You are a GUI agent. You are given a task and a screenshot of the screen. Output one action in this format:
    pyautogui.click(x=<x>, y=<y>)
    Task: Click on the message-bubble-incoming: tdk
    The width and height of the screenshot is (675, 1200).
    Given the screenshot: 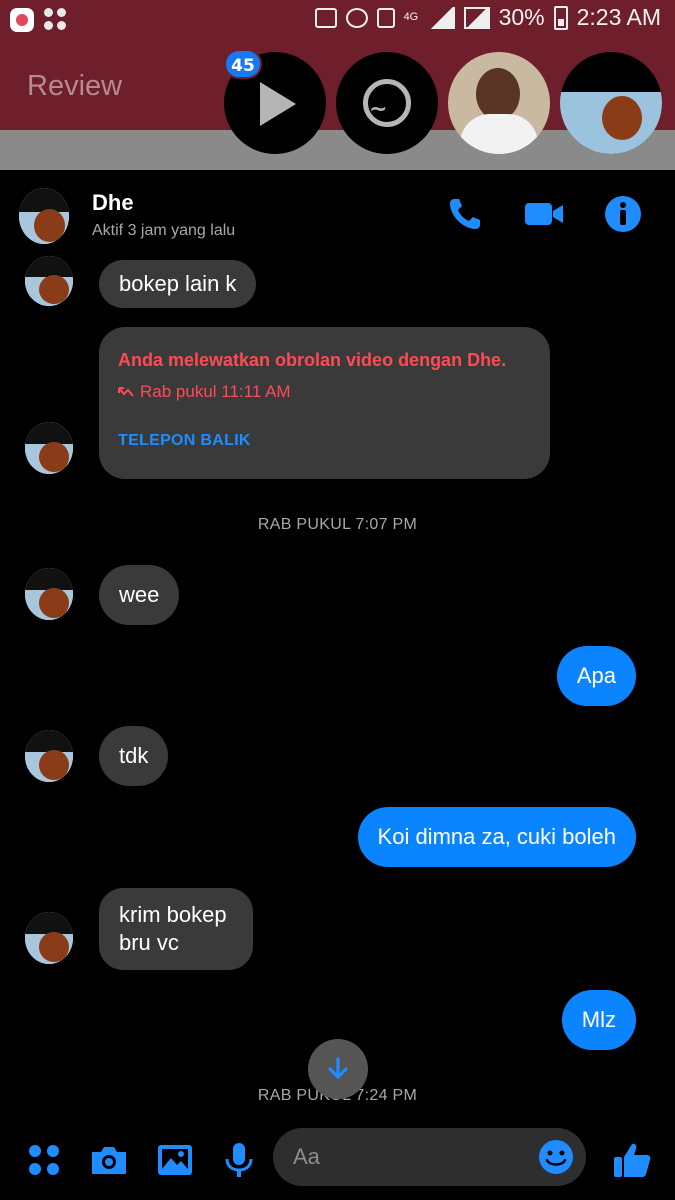 What is the action you would take?
    pyautogui.click(x=134, y=756)
    